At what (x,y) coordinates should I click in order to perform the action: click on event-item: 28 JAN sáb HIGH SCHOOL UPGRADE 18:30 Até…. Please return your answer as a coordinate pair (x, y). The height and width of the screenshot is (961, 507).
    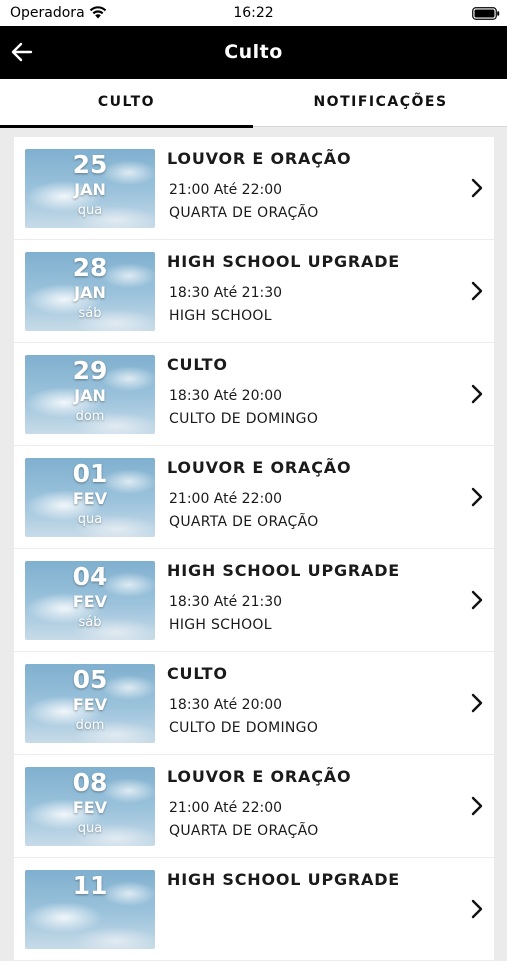
    Looking at the image, I should click on (254, 291).